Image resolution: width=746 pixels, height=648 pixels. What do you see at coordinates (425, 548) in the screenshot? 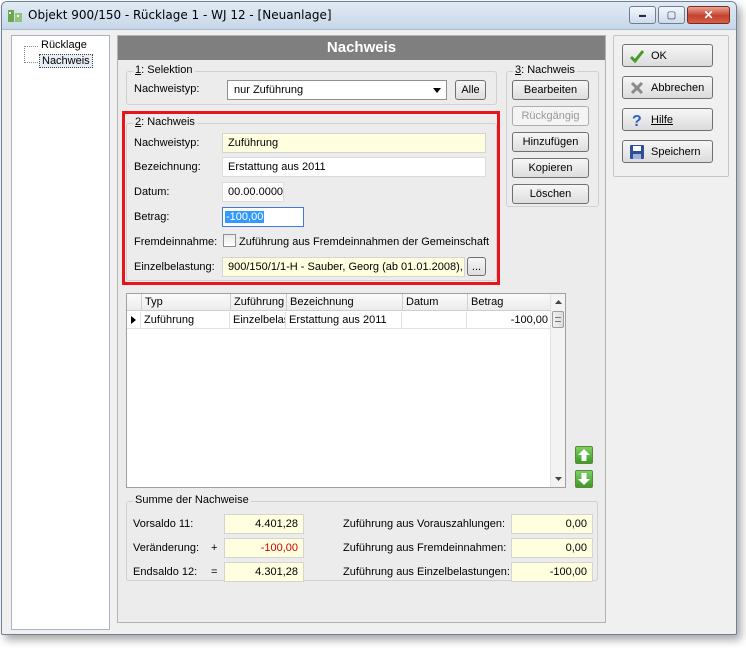
I see `fremdeinnahmen-label: Zuführung aus Fremdeinnahmen:` at bounding box center [425, 548].